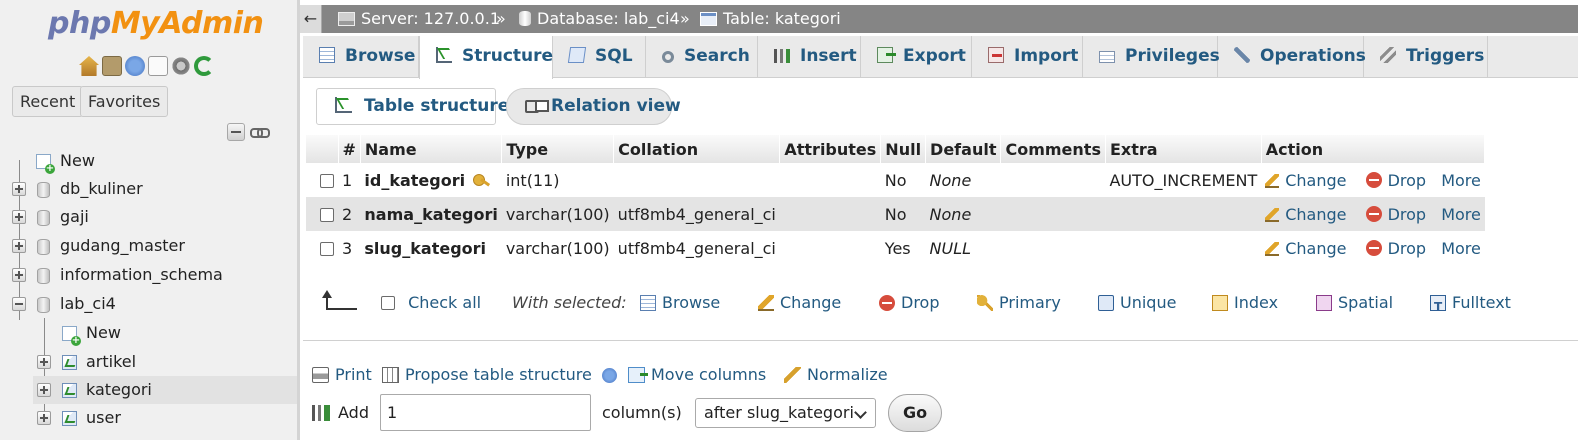  What do you see at coordinates (1313, 56) in the screenshot?
I see `tab-label: Operations` at bounding box center [1313, 56].